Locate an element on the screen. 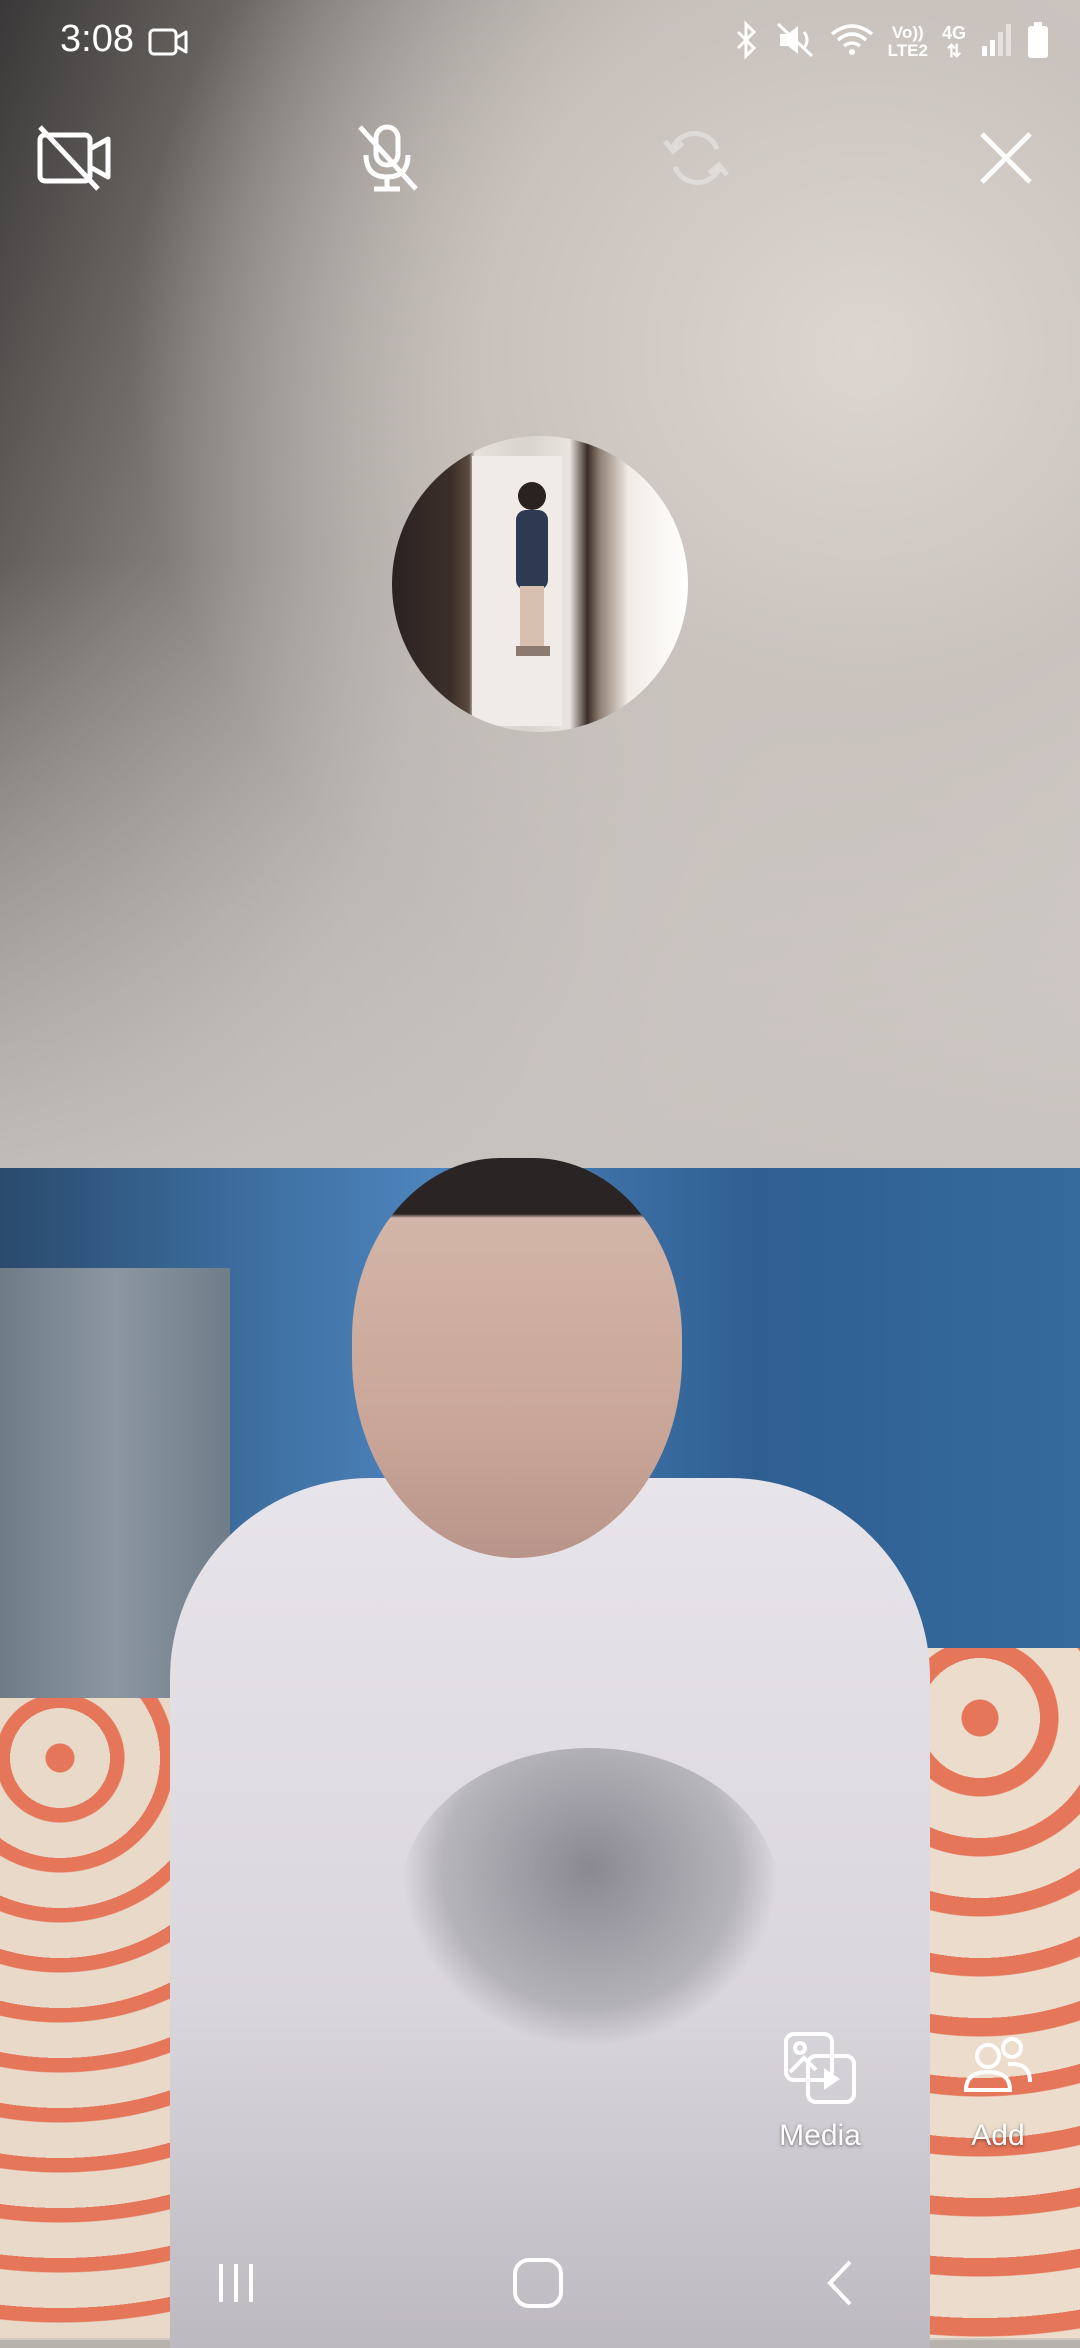 This screenshot has width=1080, height=2348. recents-icon is located at coordinates (236, 2285).